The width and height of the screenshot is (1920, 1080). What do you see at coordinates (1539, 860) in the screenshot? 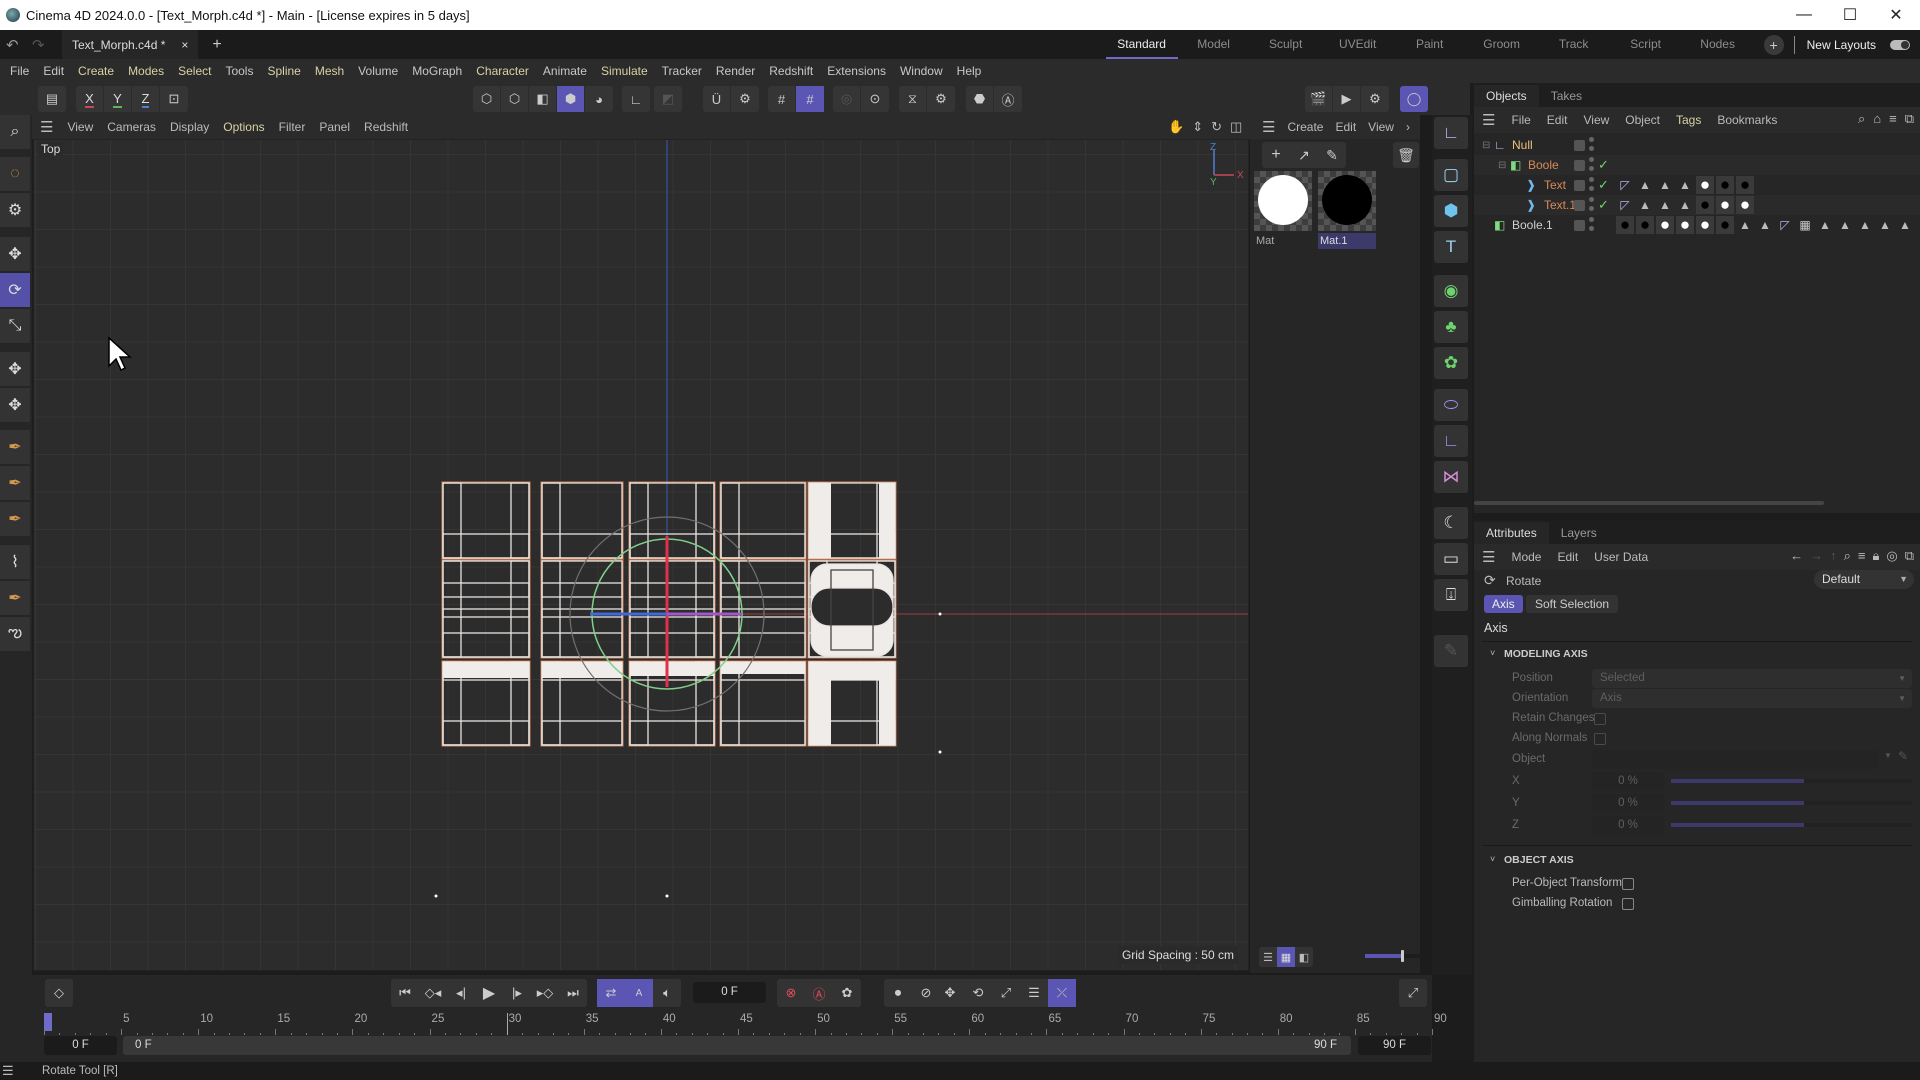
I see `object-axis-header: OBJECT AXIS` at bounding box center [1539, 860].